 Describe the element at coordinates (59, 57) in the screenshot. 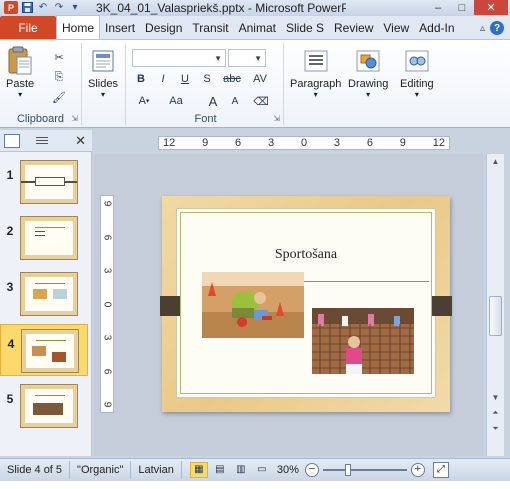

I see `cut-icon: ✂` at that location.